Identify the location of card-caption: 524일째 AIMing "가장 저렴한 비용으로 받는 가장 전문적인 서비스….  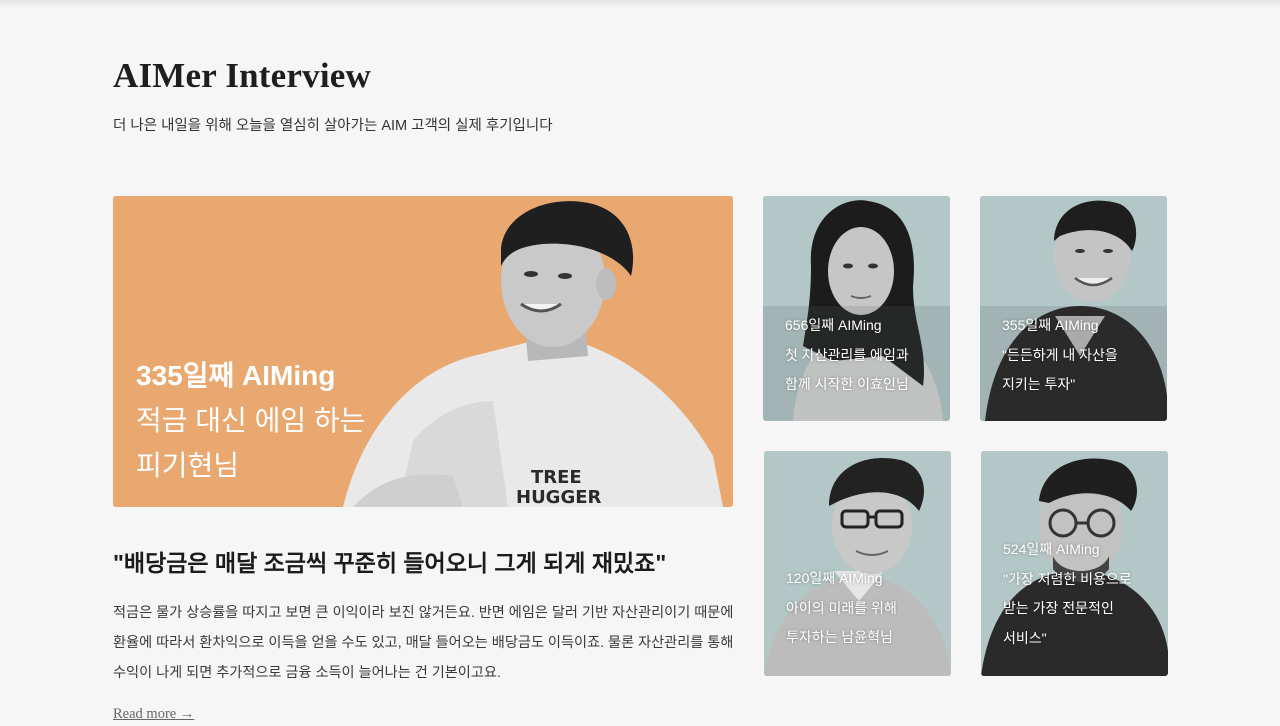
(1067, 594).